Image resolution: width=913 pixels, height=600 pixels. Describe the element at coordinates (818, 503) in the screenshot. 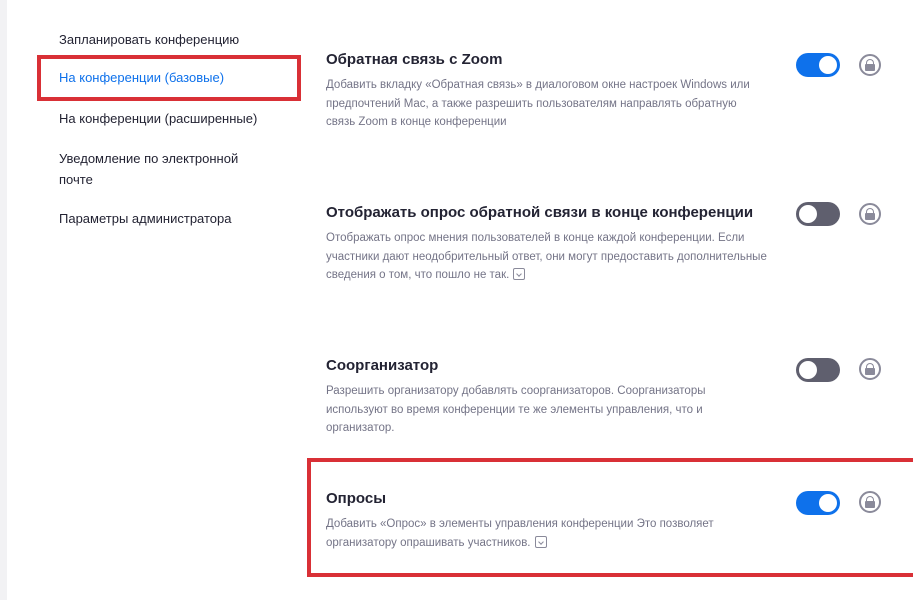

I see `polls-toggle` at that location.